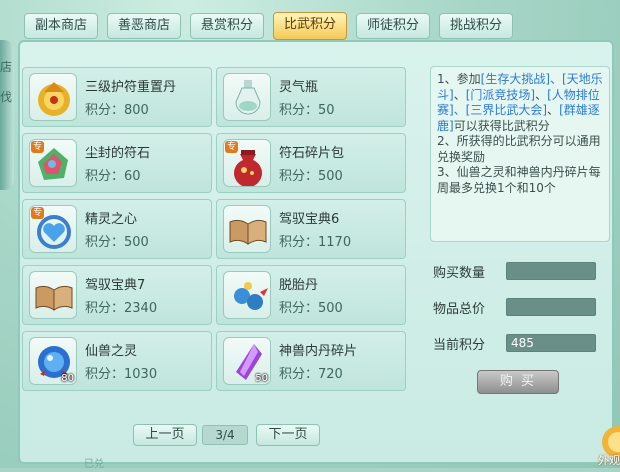 The image size is (620, 472). I want to click on side-edge-char: 店, so click(6, 67).